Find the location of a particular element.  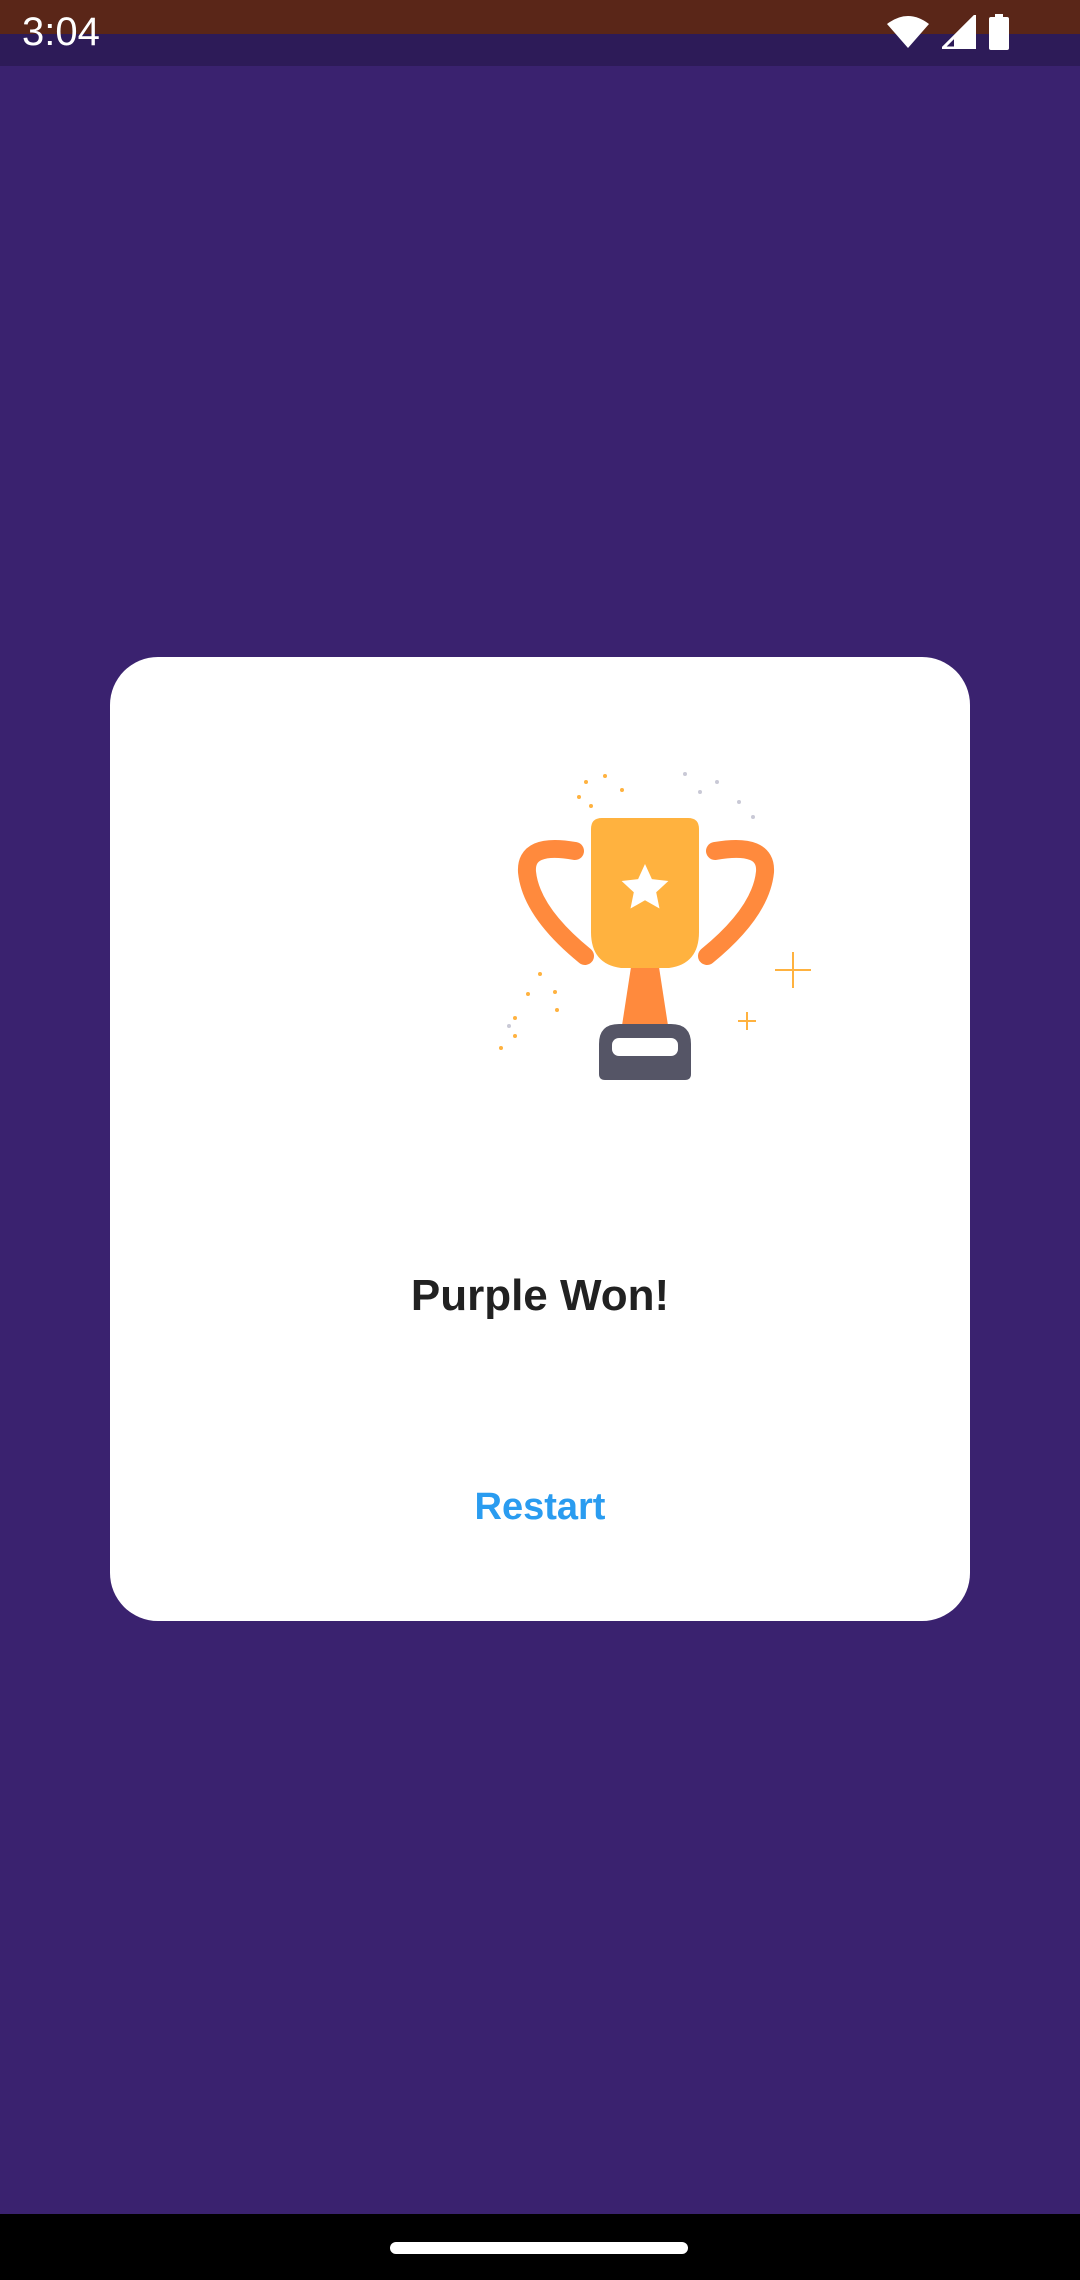

status-icons is located at coordinates (948, 32).